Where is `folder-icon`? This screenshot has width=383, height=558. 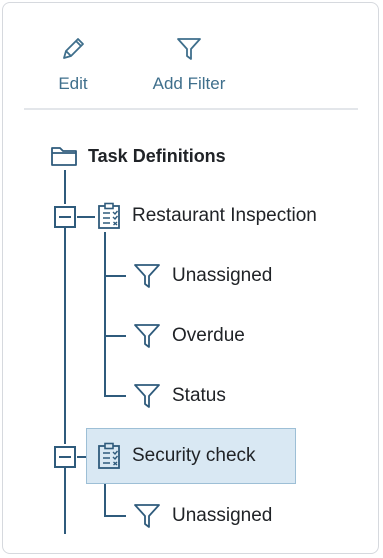
folder-icon is located at coordinates (64, 156).